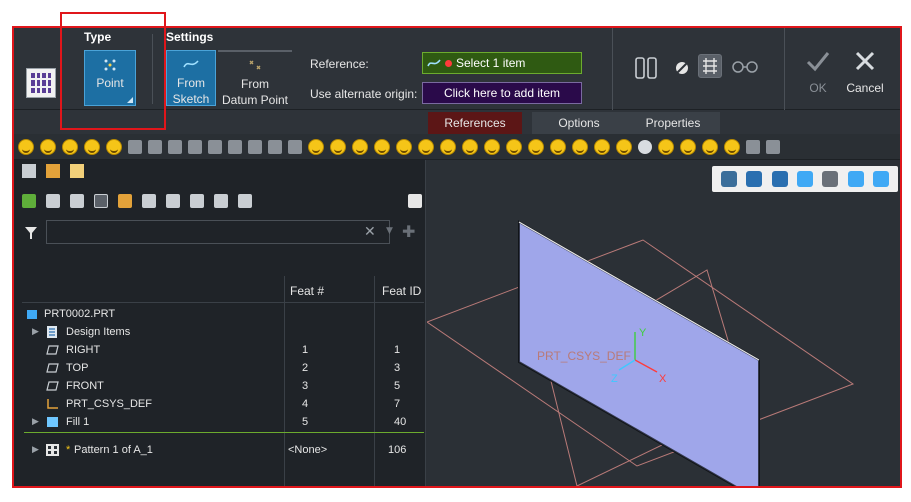  What do you see at coordinates (77, 201) in the screenshot?
I see `columns-icon` at bounding box center [77, 201].